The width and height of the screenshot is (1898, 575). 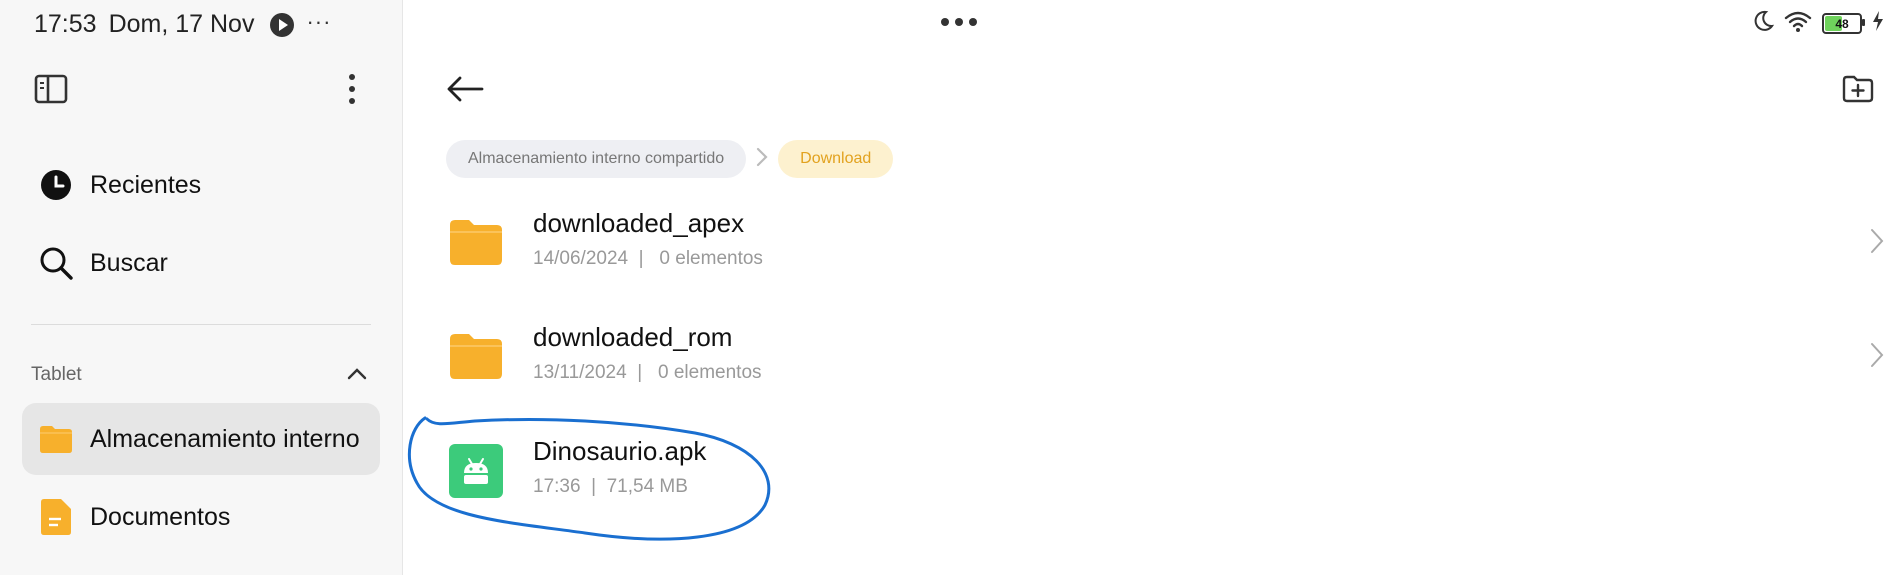 What do you see at coordinates (352, 89) in the screenshot?
I see `more-options-icon` at bounding box center [352, 89].